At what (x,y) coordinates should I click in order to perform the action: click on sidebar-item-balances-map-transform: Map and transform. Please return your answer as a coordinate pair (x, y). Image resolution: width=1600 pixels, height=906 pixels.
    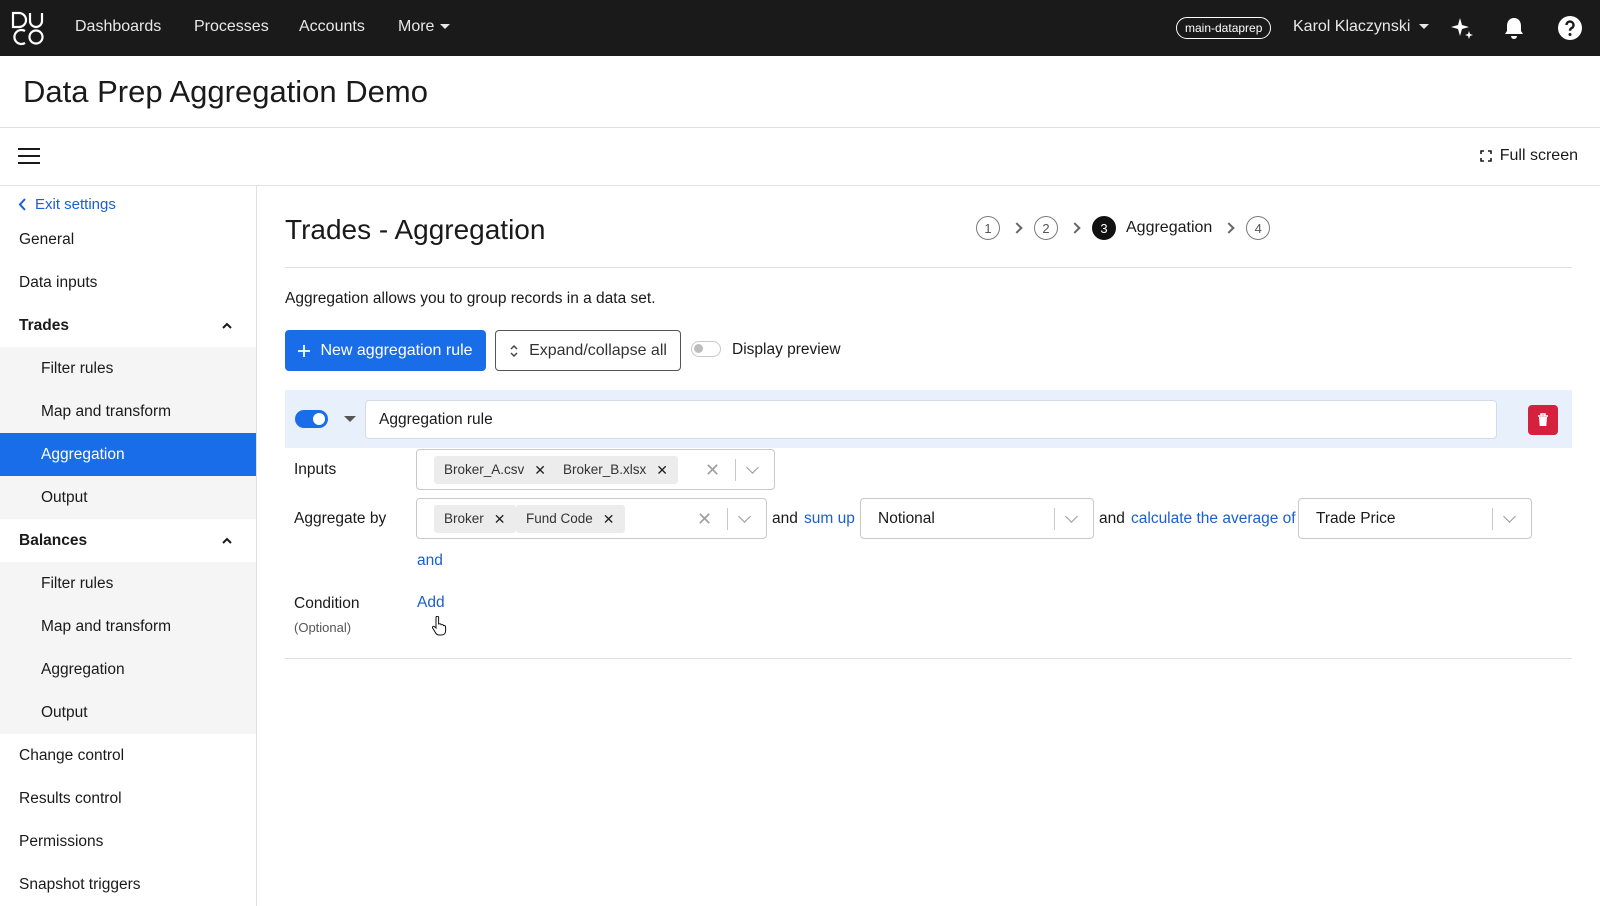
    Looking at the image, I should click on (128, 626).